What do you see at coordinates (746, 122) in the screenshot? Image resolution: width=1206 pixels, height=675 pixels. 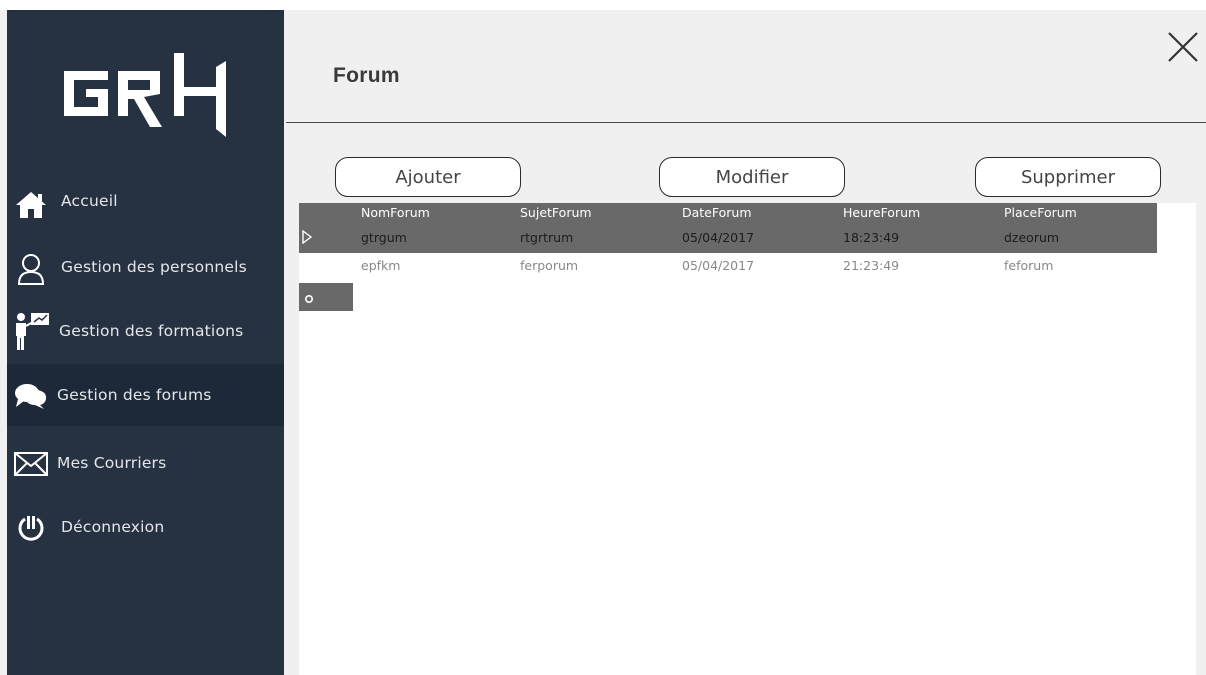 I see `header-divider` at bounding box center [746, 122].